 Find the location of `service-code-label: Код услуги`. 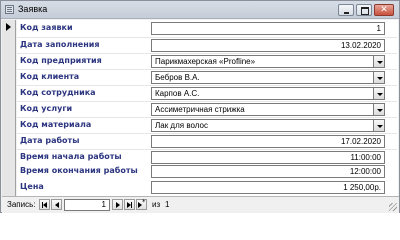

service-code-label: Код услуги is located at coordinates (46, 108).